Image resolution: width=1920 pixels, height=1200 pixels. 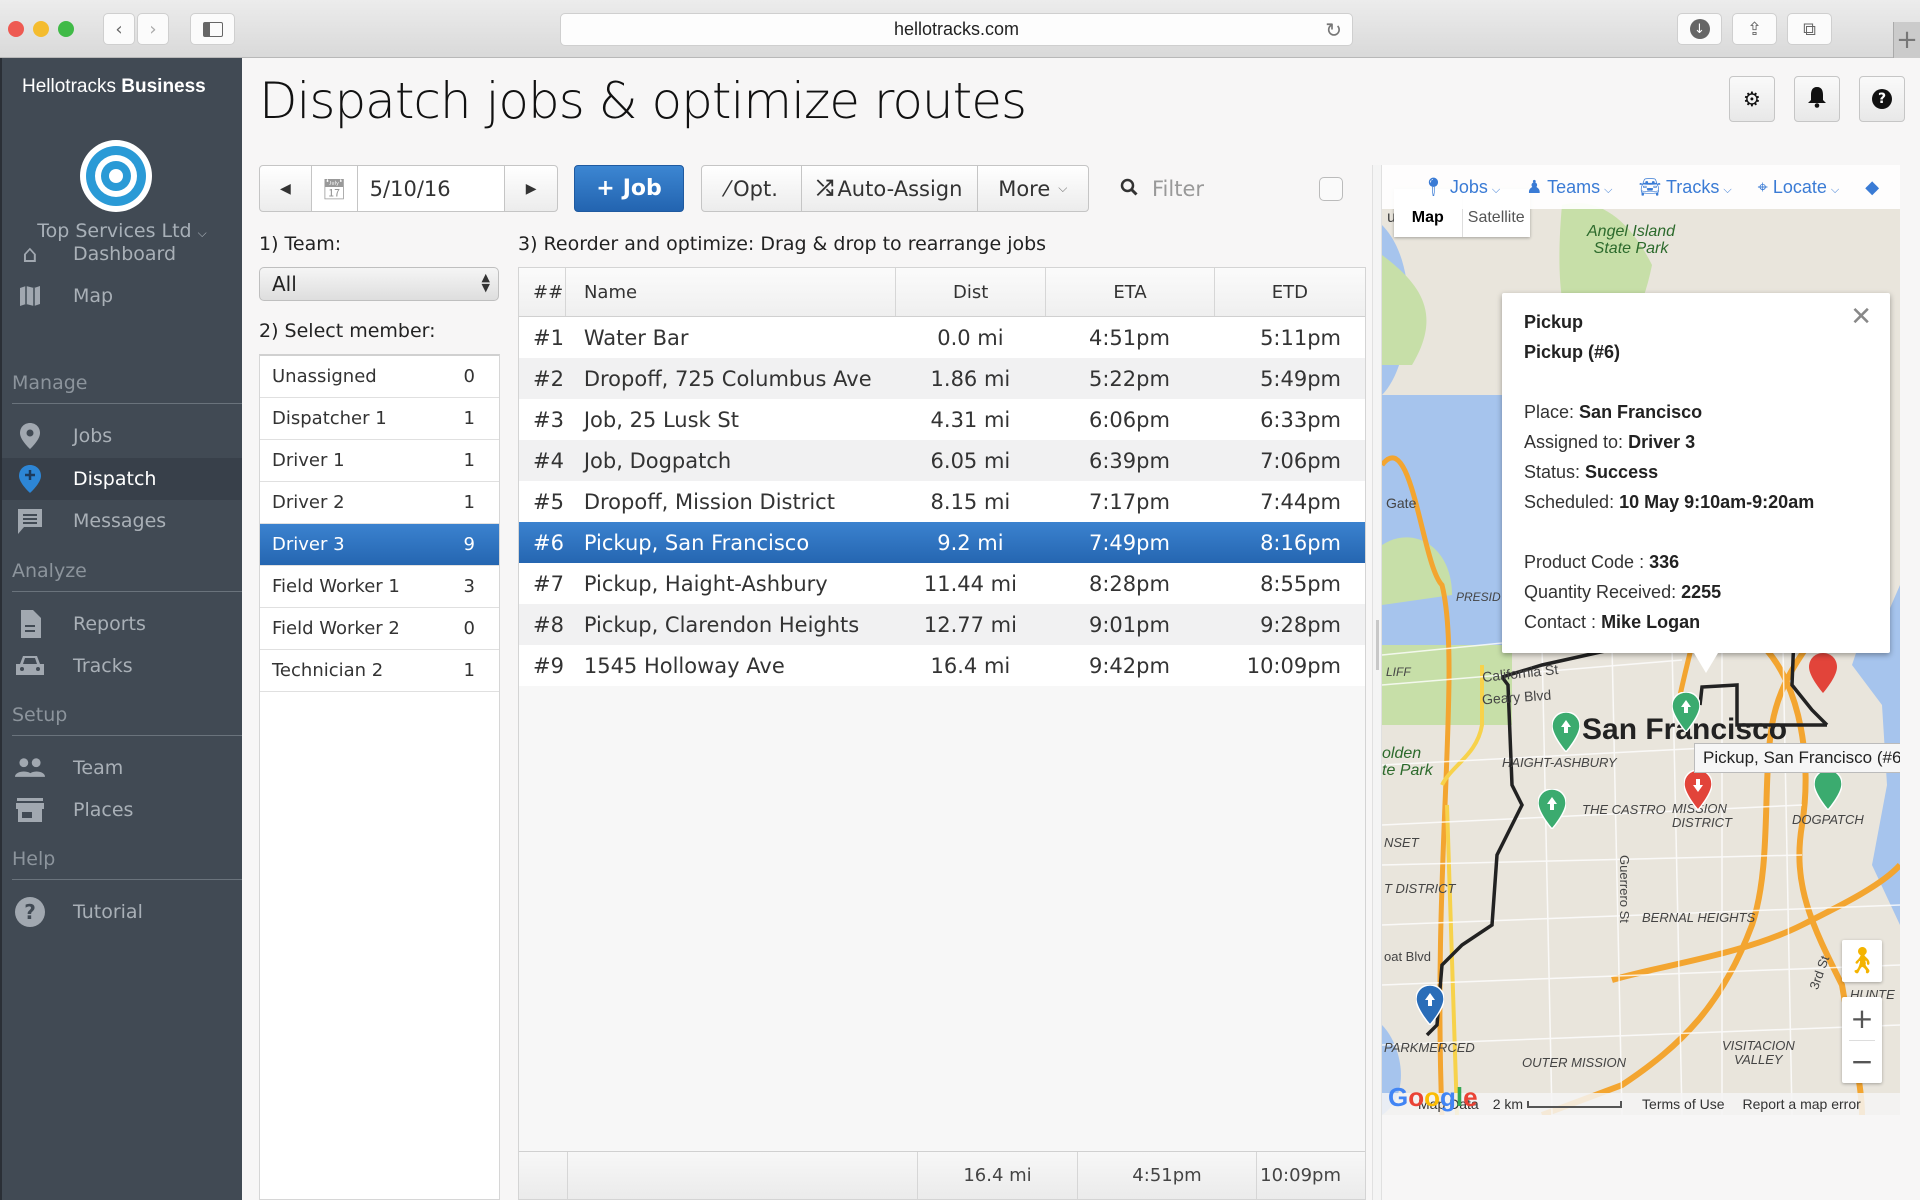 What do you see at coordinates (1683, 1104) in the screenshot?
I see `terms-link: Terms of Use` at bounding box center [1683, 1104].